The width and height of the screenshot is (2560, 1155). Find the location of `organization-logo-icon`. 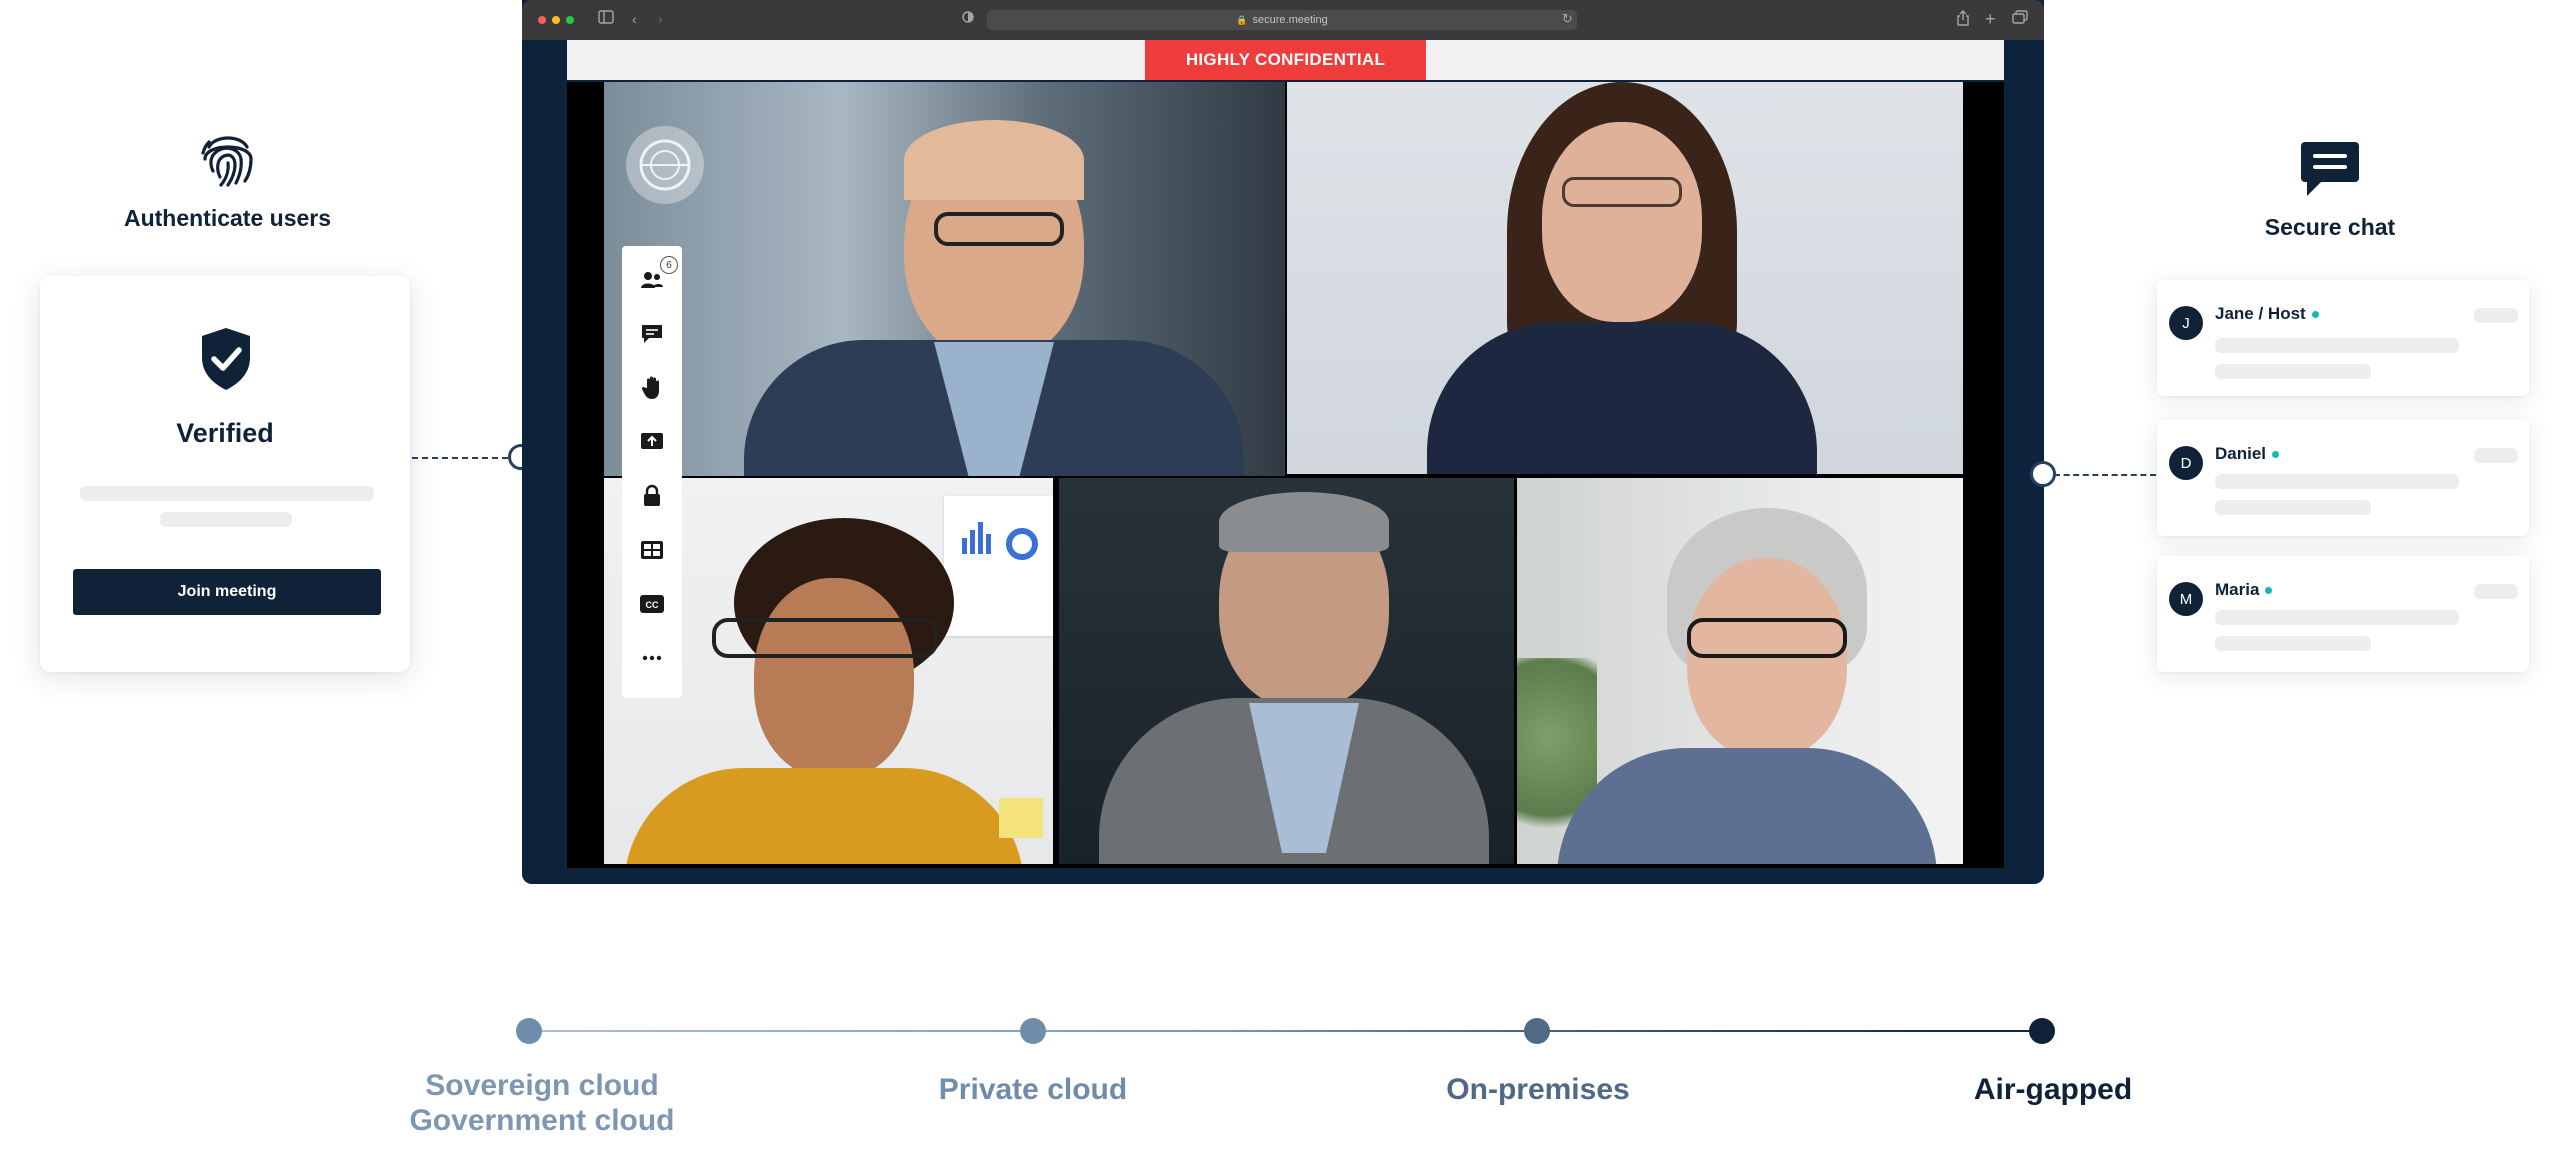

organization-logo-icon is located at coordinates (665, 165).